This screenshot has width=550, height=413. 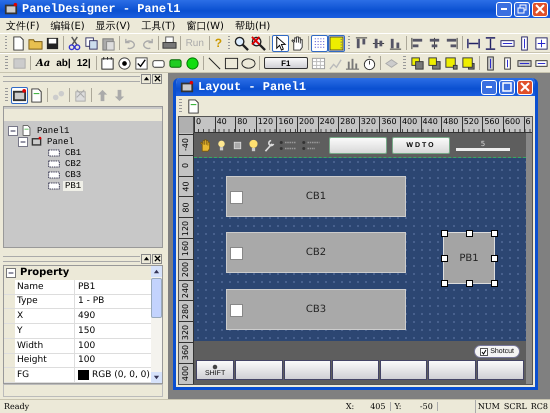 I want to click on page-icon, so click(x=193, y=106).